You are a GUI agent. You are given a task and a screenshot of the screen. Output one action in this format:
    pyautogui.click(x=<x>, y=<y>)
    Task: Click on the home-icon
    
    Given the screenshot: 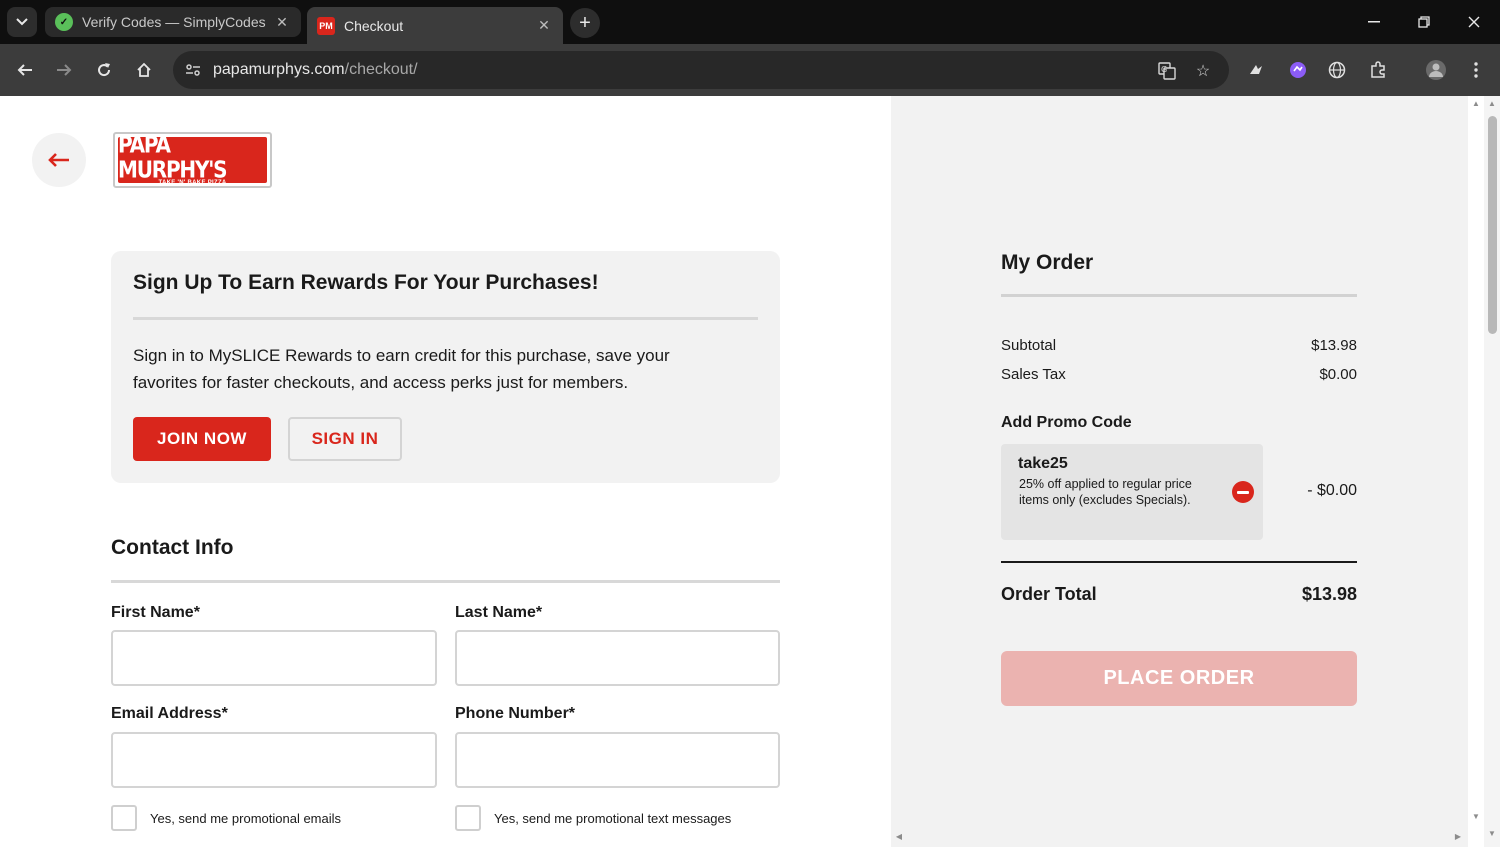 What is the action you would take?
    pyautogui.click(x=144, y=70)
    